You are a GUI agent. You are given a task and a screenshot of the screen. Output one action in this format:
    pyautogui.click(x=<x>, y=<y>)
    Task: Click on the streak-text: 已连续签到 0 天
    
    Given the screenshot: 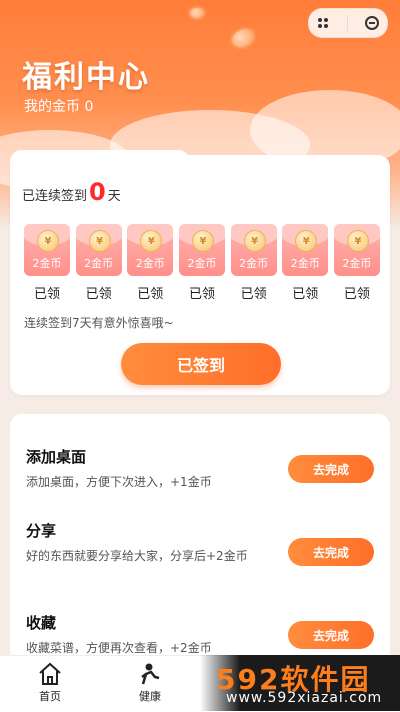 What is the action you would take?
    pyautogui.click(x=71, y=192)
    